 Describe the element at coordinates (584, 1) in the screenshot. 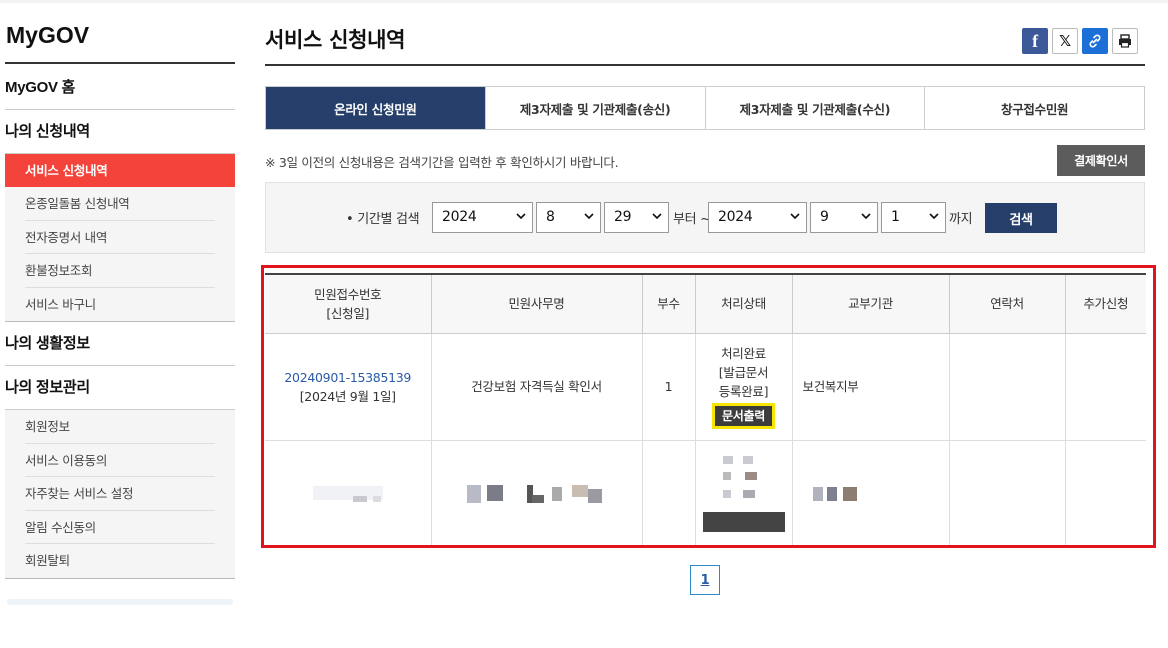

I see `top-border` at that location.